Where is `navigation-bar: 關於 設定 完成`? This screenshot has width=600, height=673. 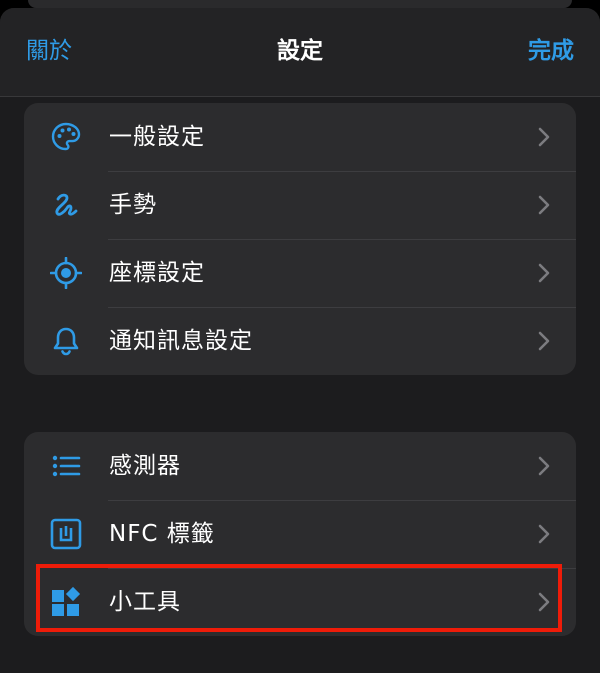
navigation-bar: 關於 設定 完成 is located at coordinates (300, 52).